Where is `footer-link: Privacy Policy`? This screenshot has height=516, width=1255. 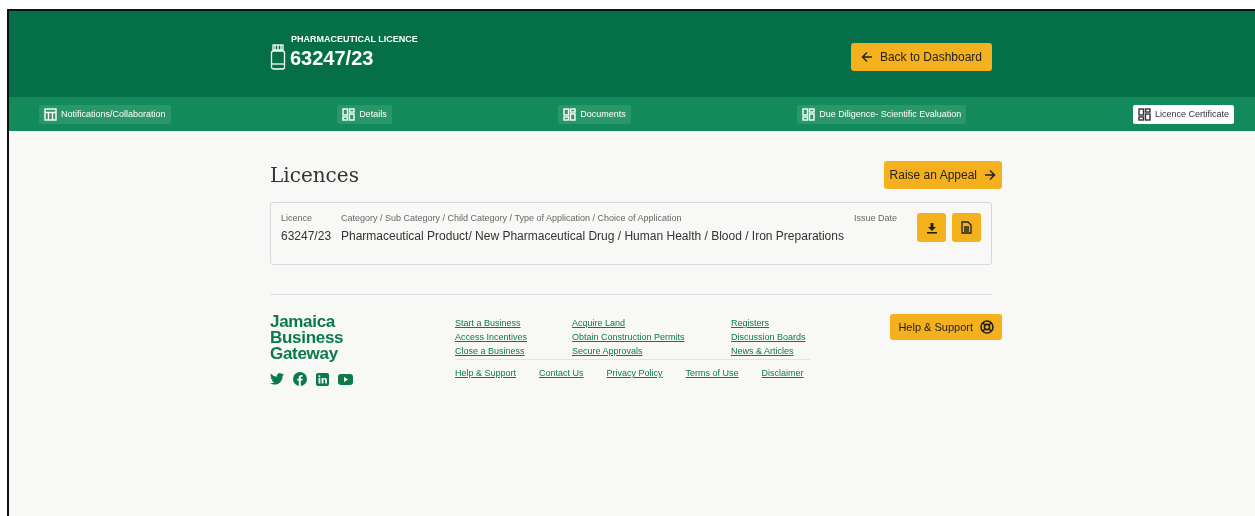
footer-link: Privacy Policy is located at coordinates (634, 373).